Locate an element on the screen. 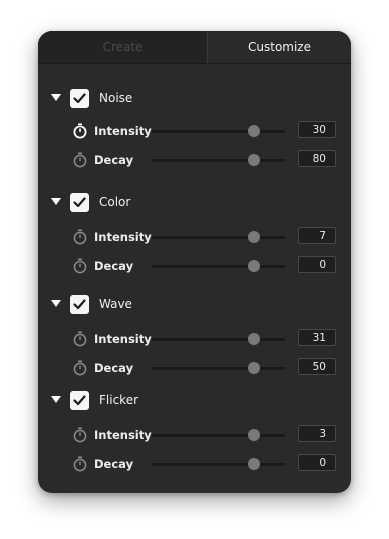 This screenshot has height=539, width=389. section-label: Flicker is located at coordinates (119, 400).